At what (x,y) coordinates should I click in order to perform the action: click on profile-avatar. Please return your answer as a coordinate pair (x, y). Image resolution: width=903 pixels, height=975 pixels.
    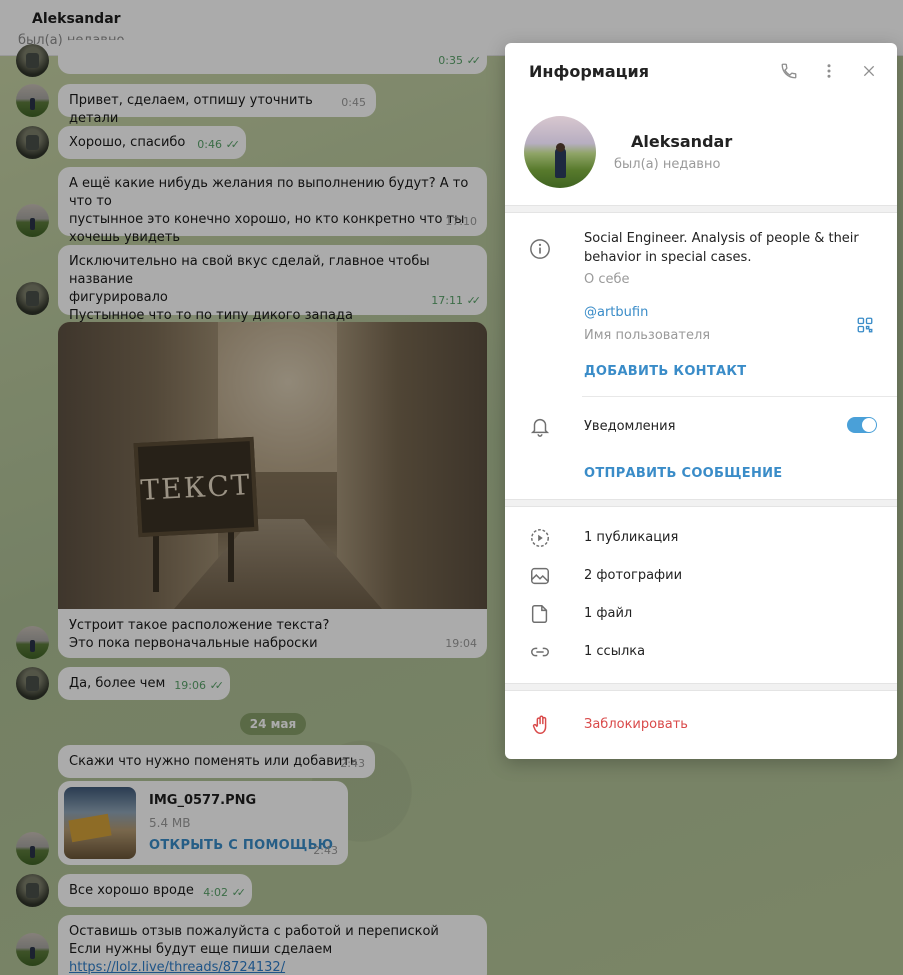
    Looking at the image, I should click on (560, 152).